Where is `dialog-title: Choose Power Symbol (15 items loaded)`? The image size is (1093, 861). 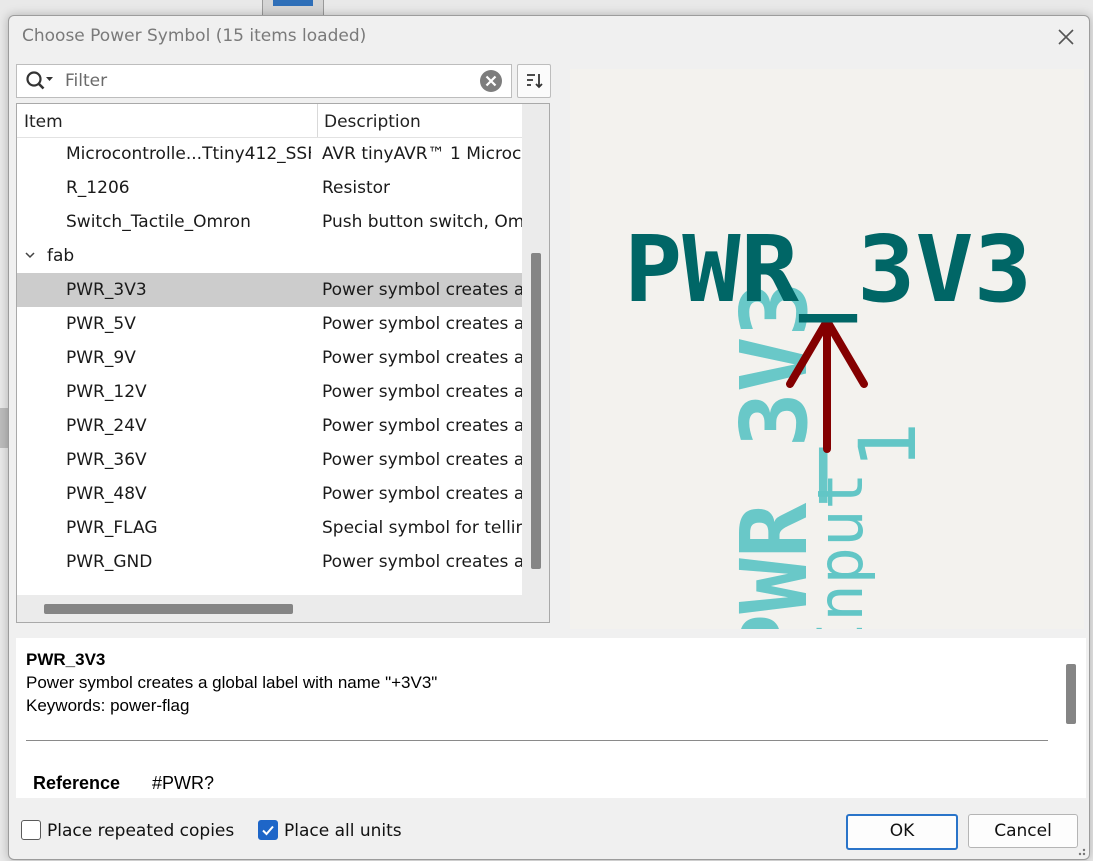 dialog-title: Choose Power Symbol (15 items loaded) is located at coordinates (194, 36).